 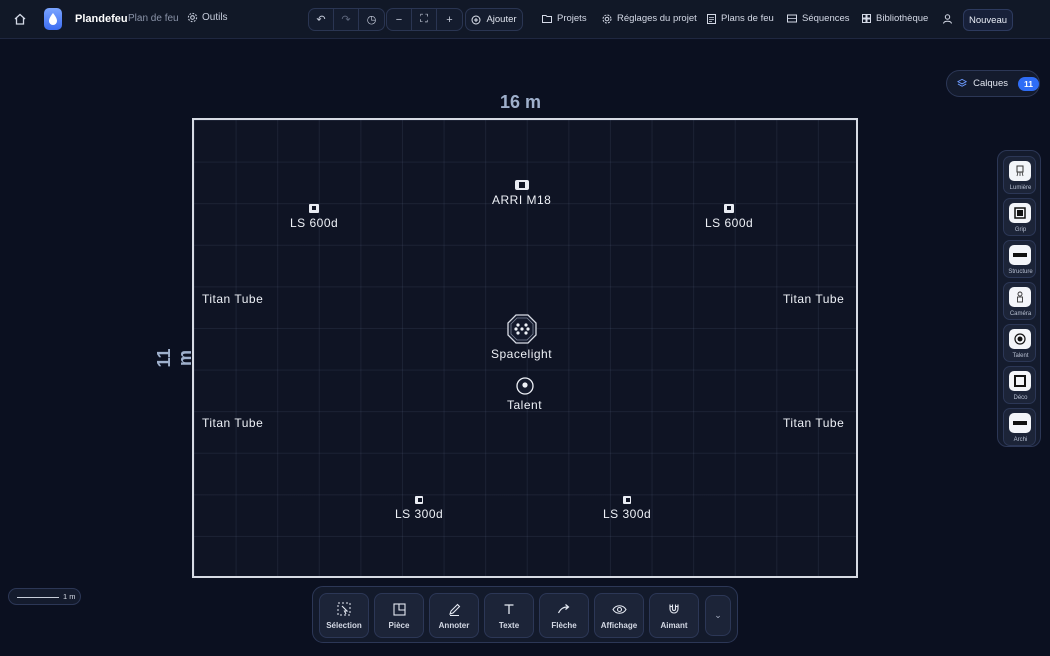 I want to click on layers-button: Calques 11, so click(x=993, y=83).